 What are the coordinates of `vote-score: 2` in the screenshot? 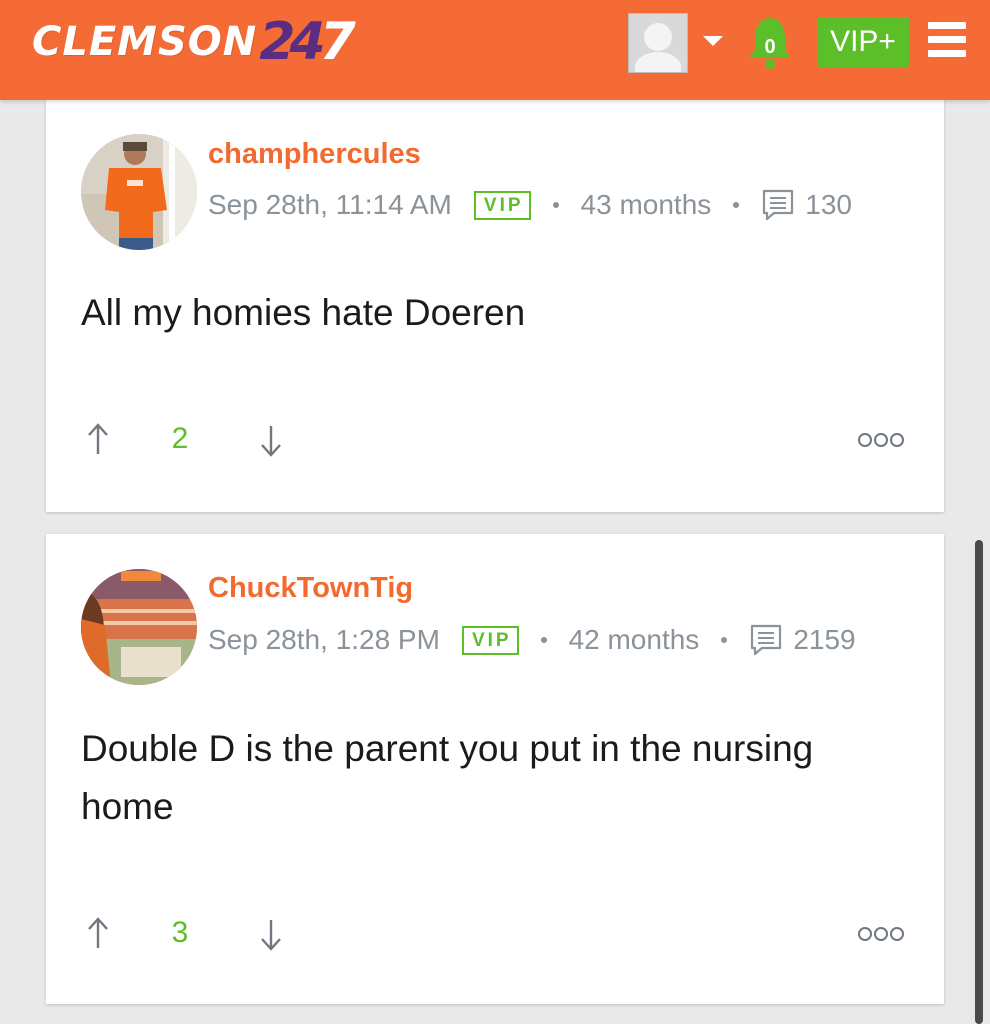 It's located at (180, 438).